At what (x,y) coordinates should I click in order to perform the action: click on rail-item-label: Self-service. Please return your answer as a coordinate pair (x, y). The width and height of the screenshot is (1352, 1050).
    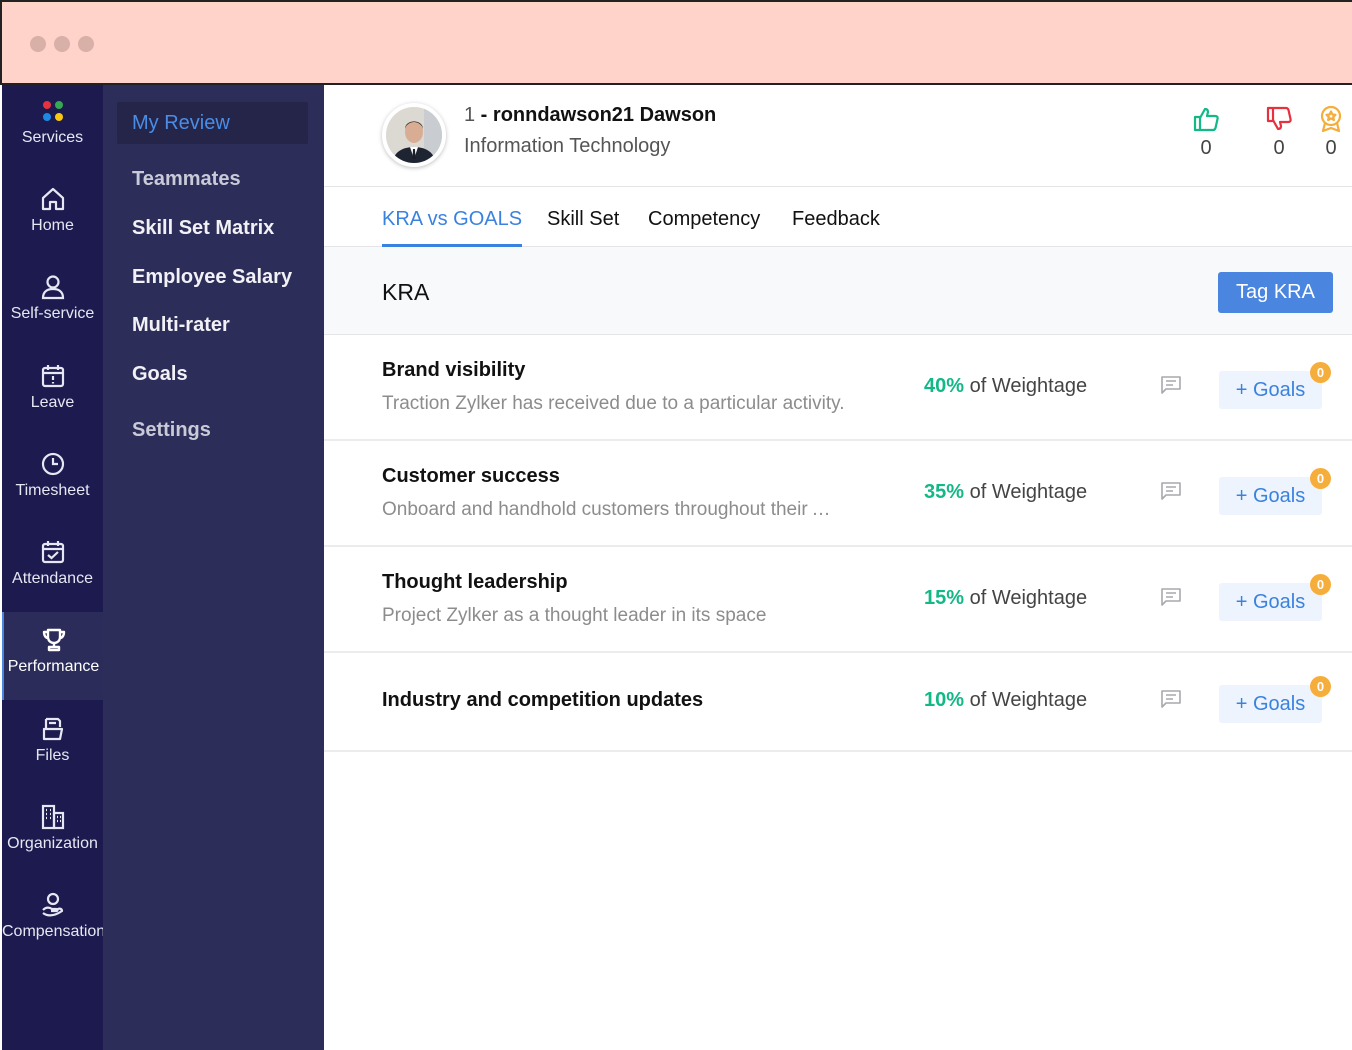
    Looking at the image, I should click on (52, 313).